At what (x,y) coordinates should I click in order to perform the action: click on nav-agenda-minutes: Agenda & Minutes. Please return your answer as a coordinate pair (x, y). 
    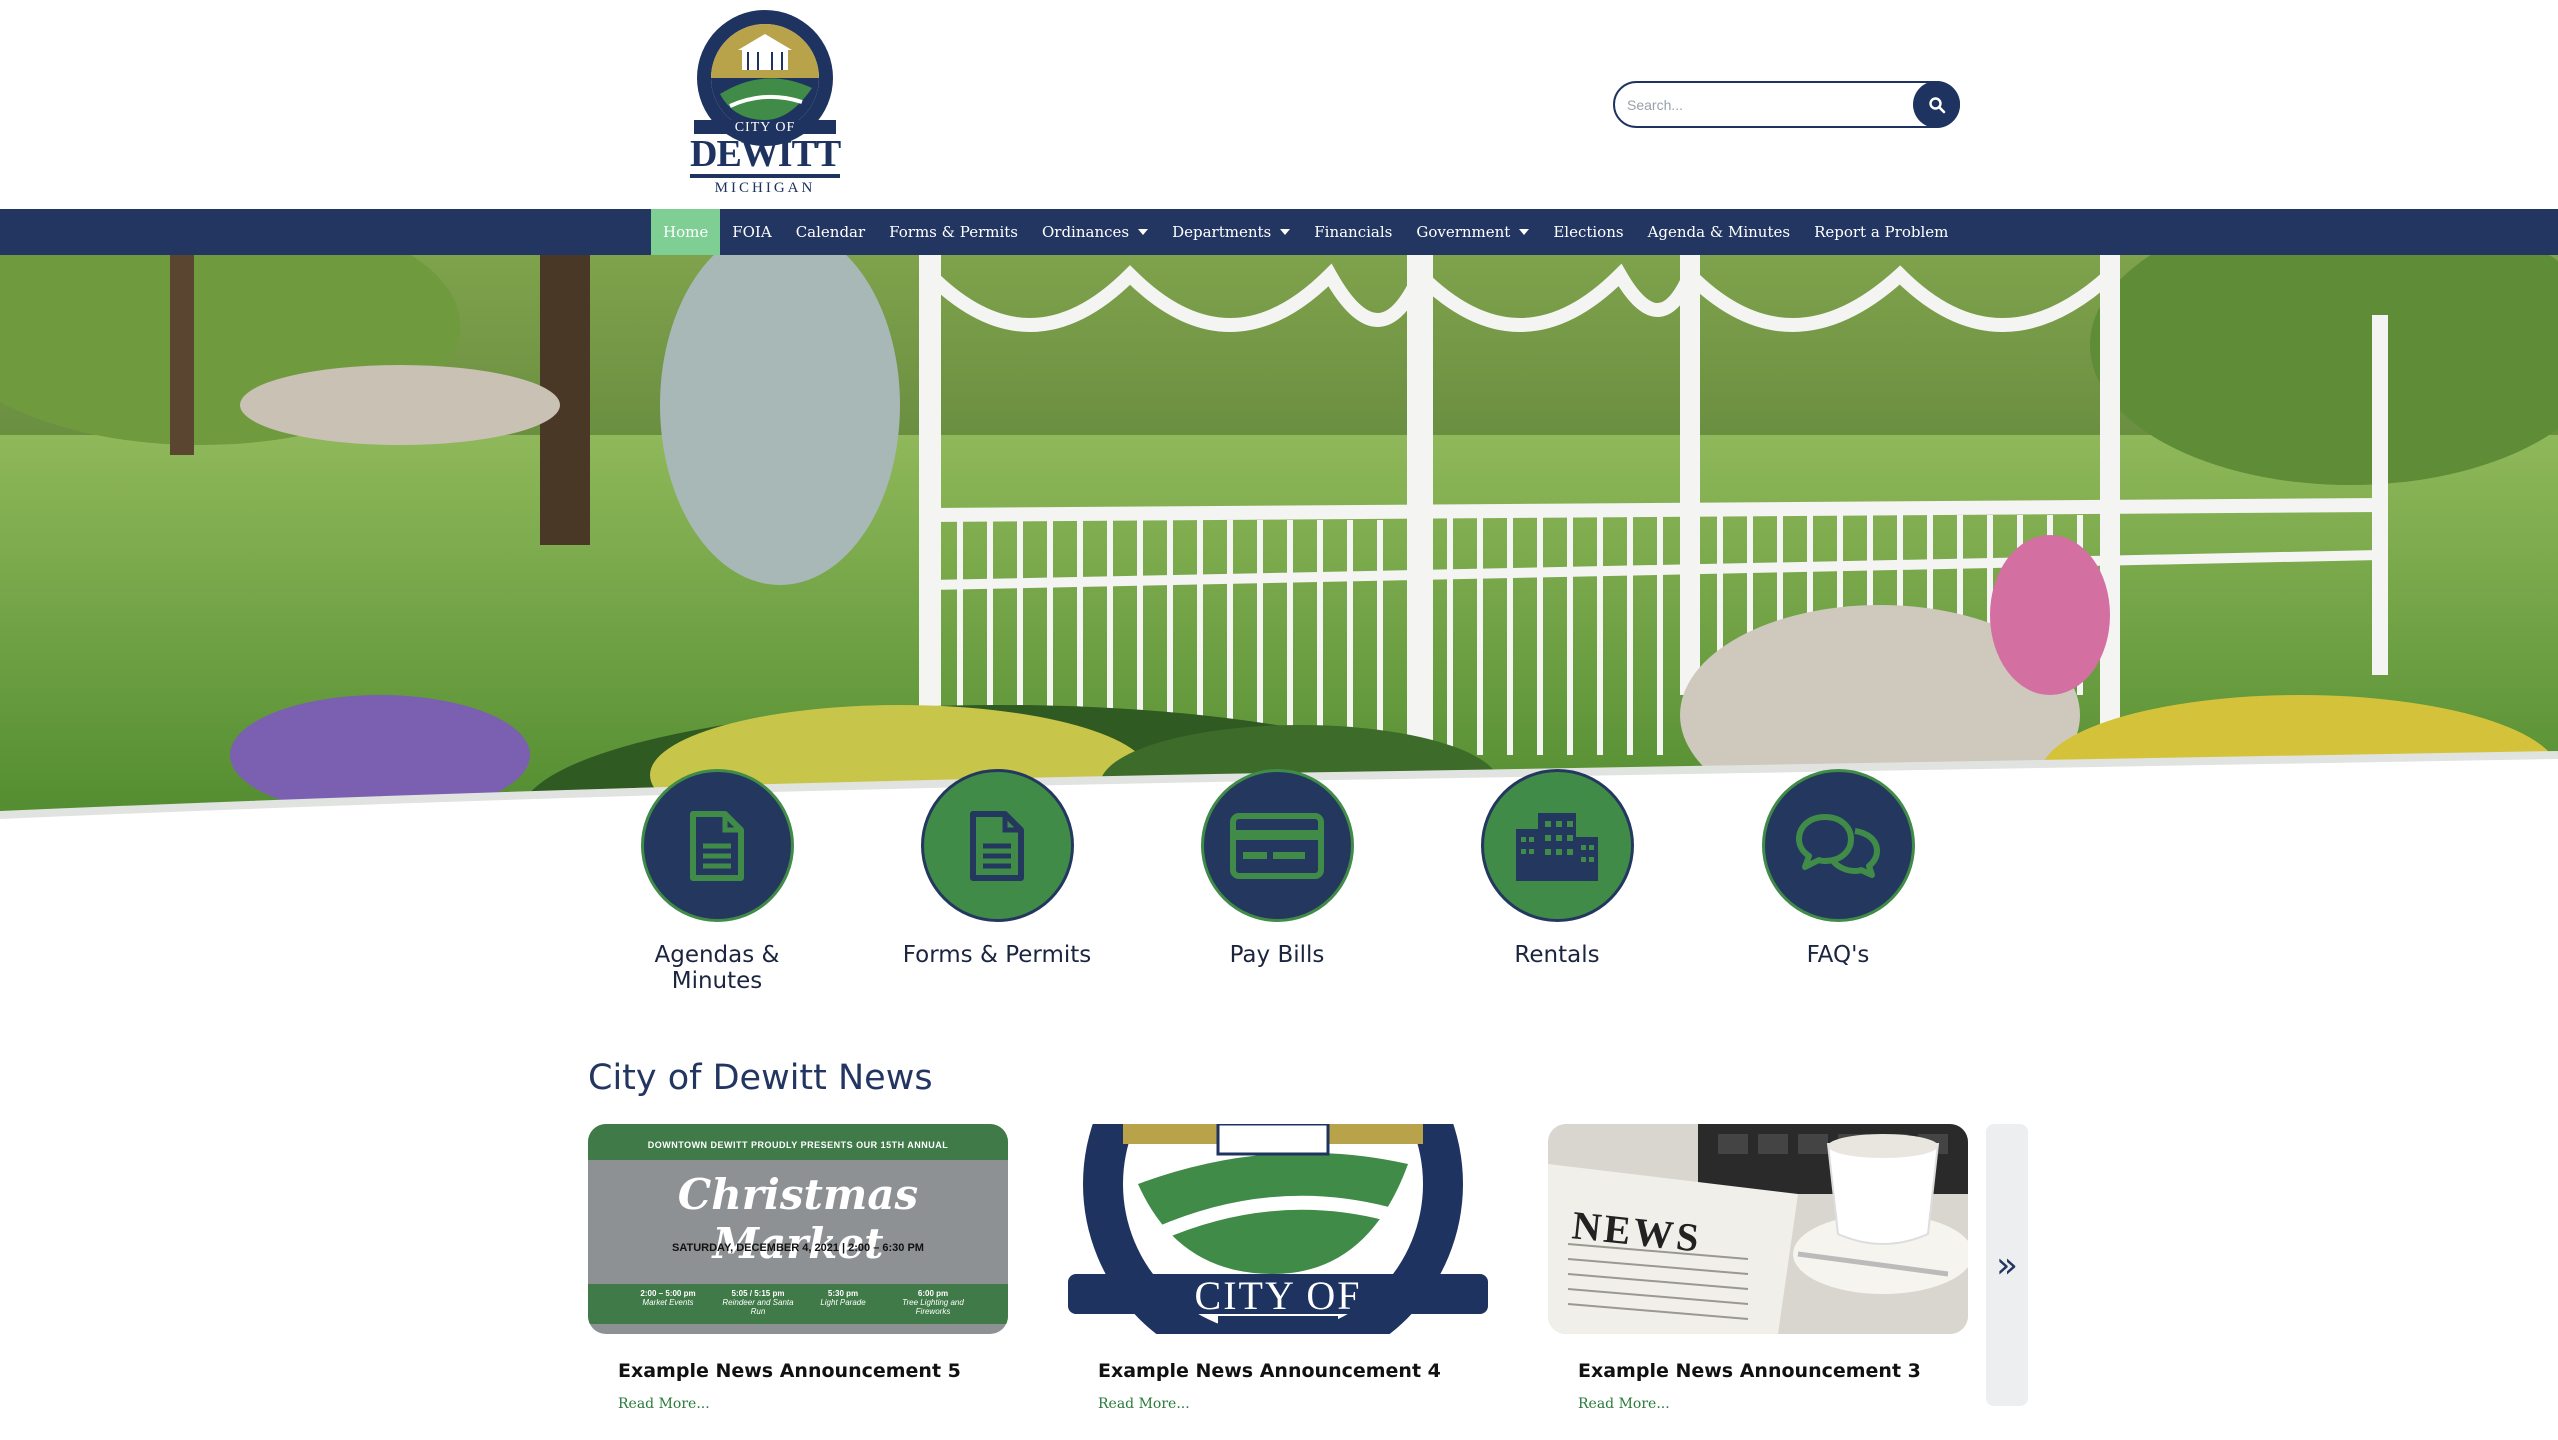
    Looking at the image, I should click on (1719, 232).